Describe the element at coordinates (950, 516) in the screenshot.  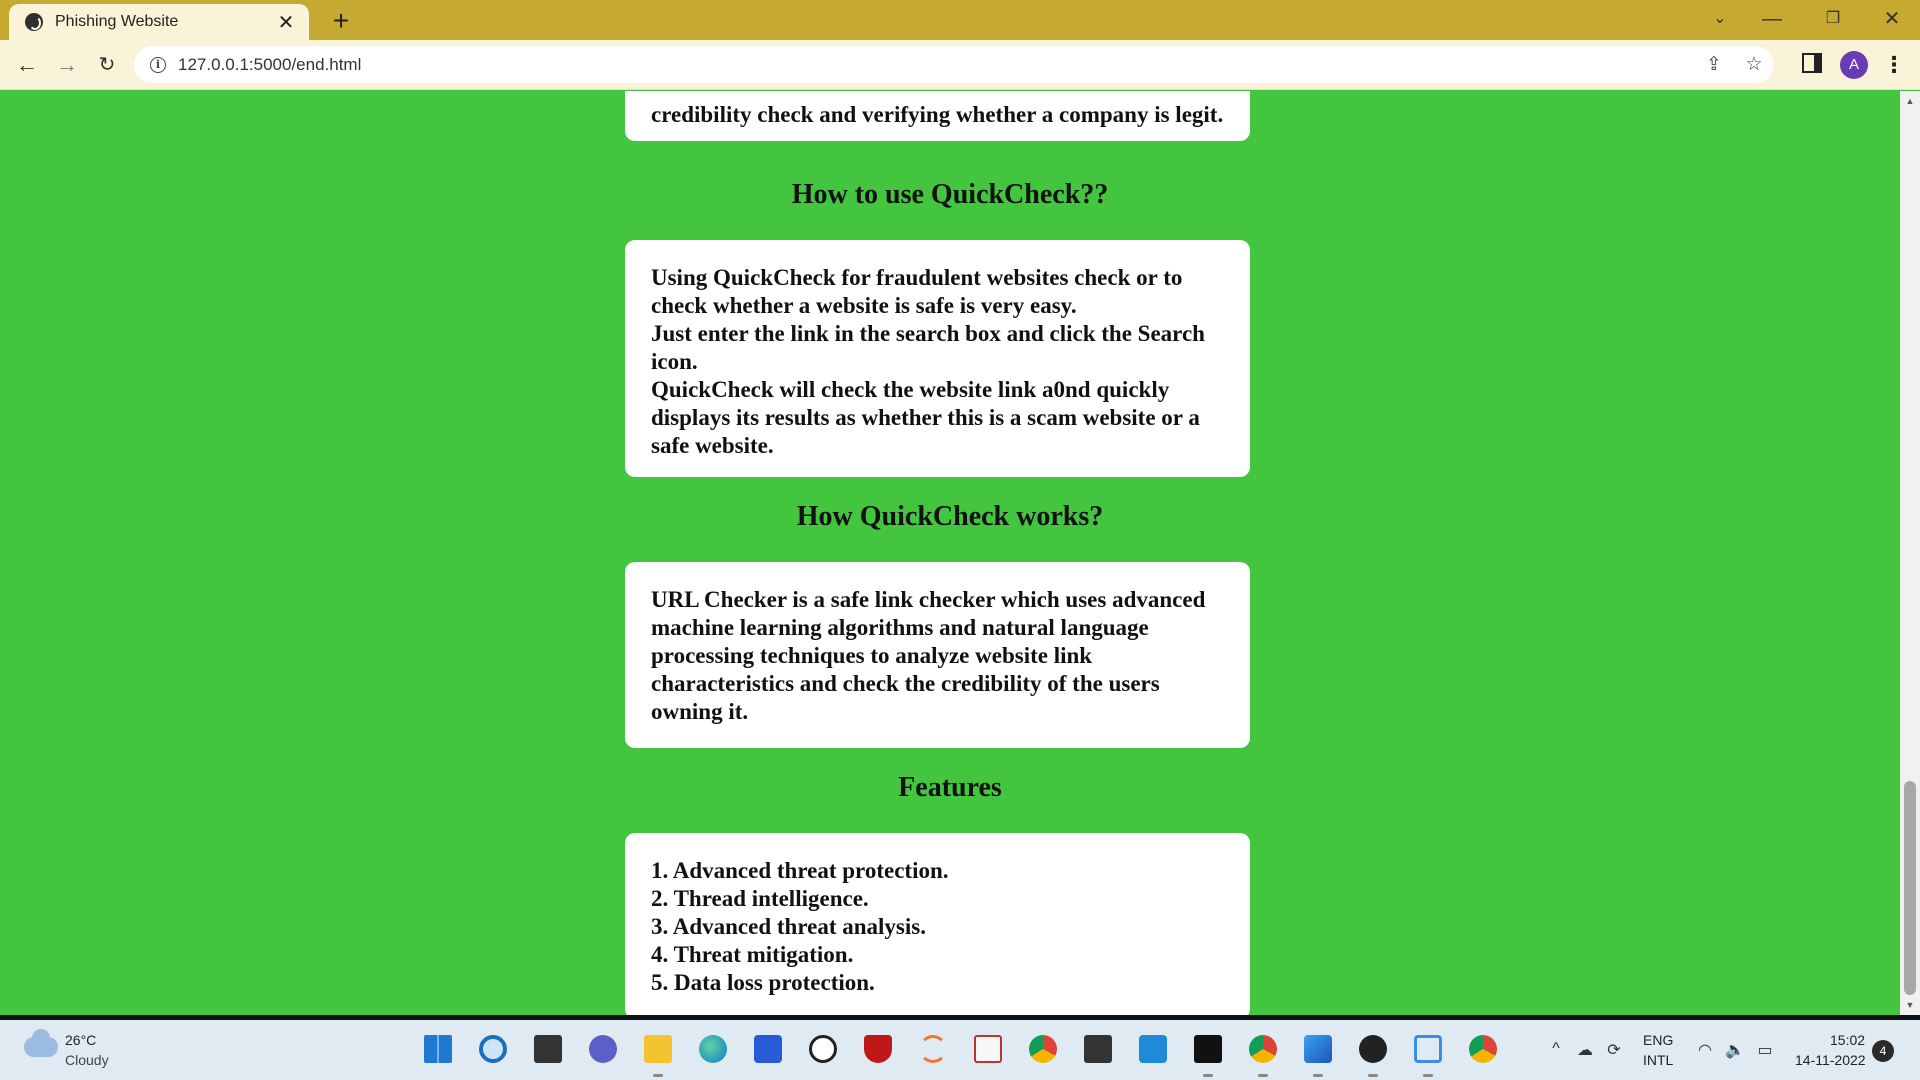
I see `how-it-works-heading: How QuickCheck works?` at that location.